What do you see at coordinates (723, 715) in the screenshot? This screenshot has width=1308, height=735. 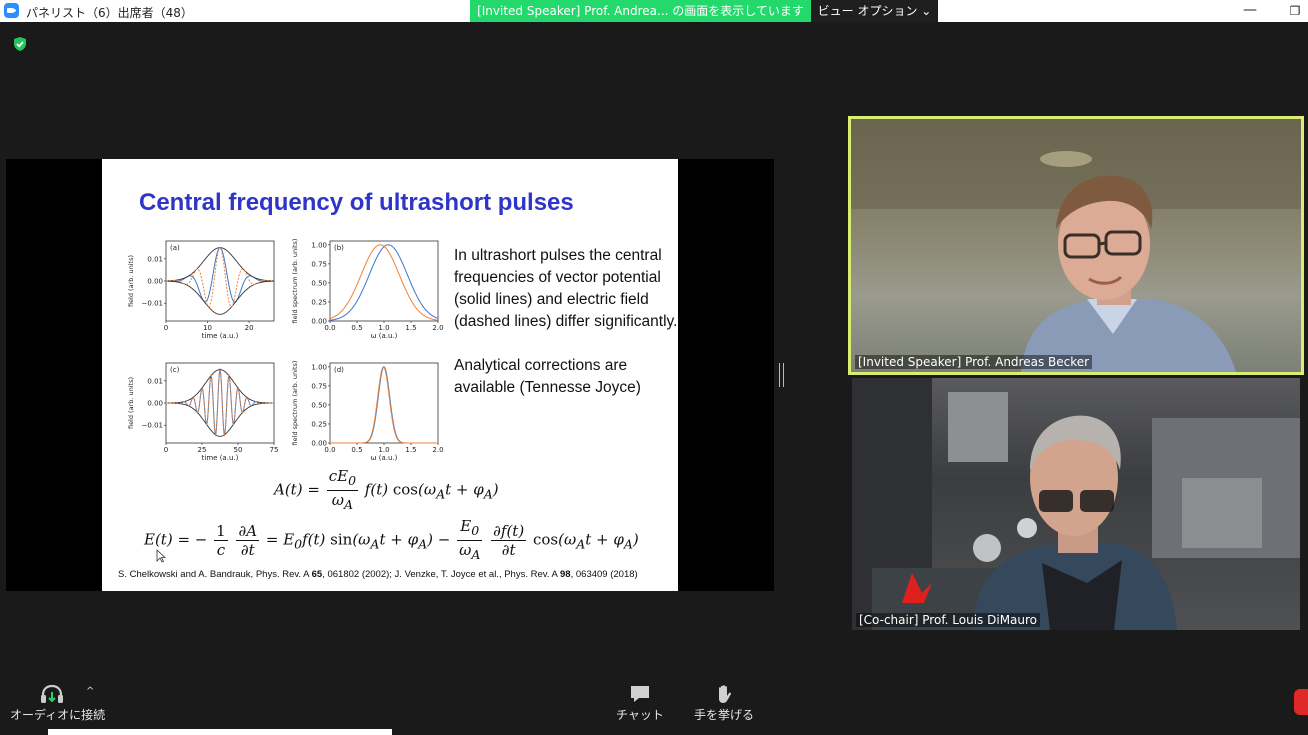 I see `raise-hand-label: 手を挙げる` at bounding box center [723, 715].